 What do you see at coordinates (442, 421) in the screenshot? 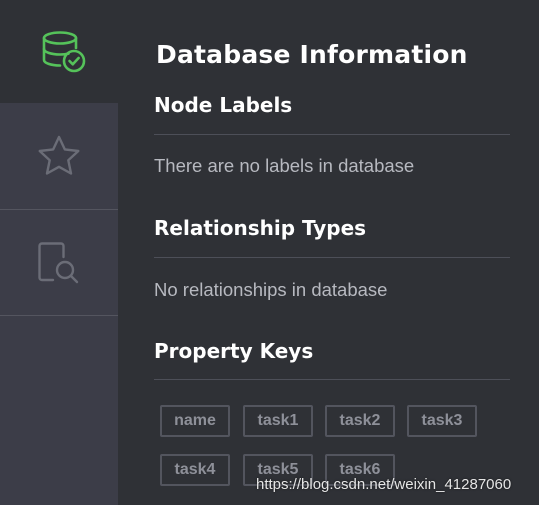
I see `property-key-task3: task3` at bounding box center [442, 421].